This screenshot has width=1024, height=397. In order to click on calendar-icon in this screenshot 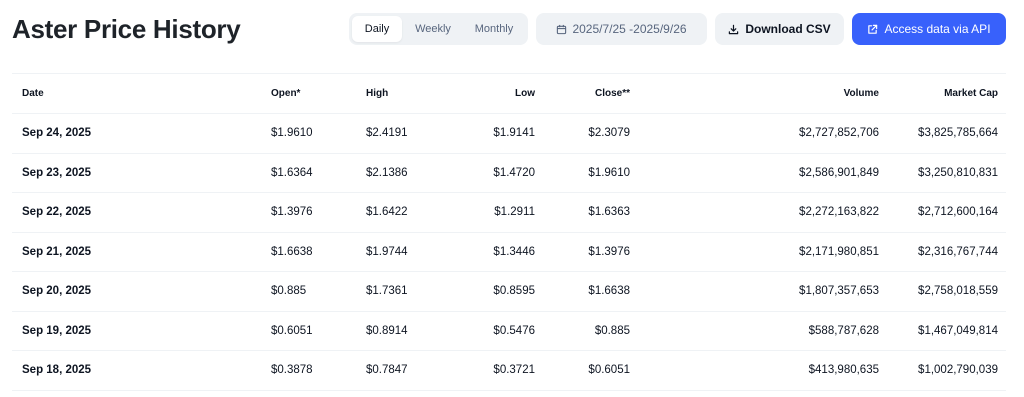, I will do `click(561, 29)`.